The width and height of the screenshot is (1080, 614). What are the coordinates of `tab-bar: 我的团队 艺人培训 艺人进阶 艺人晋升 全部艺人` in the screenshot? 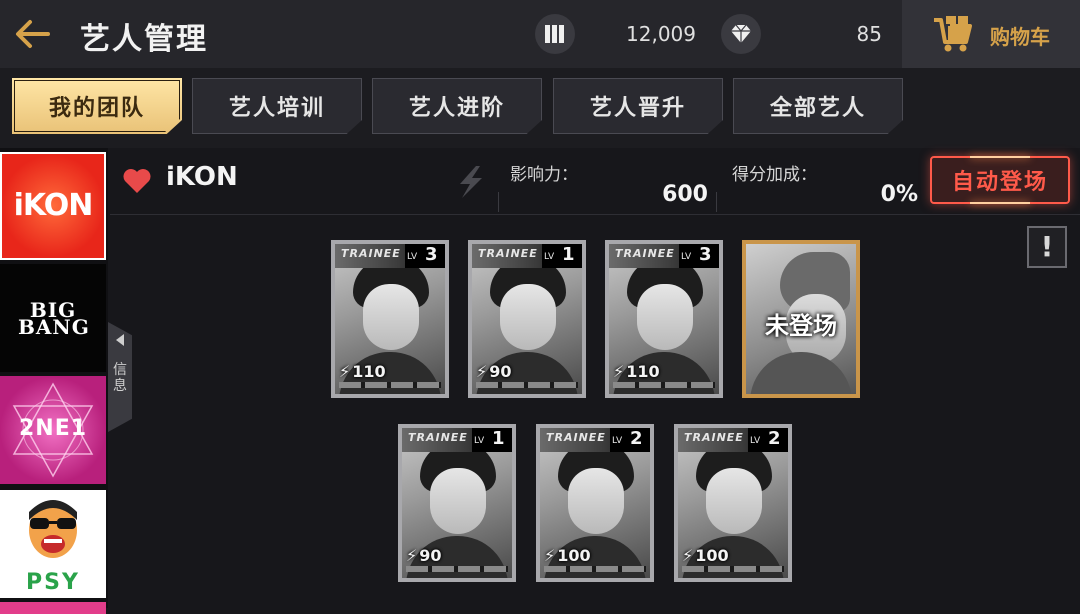 It's located at (540, 108).